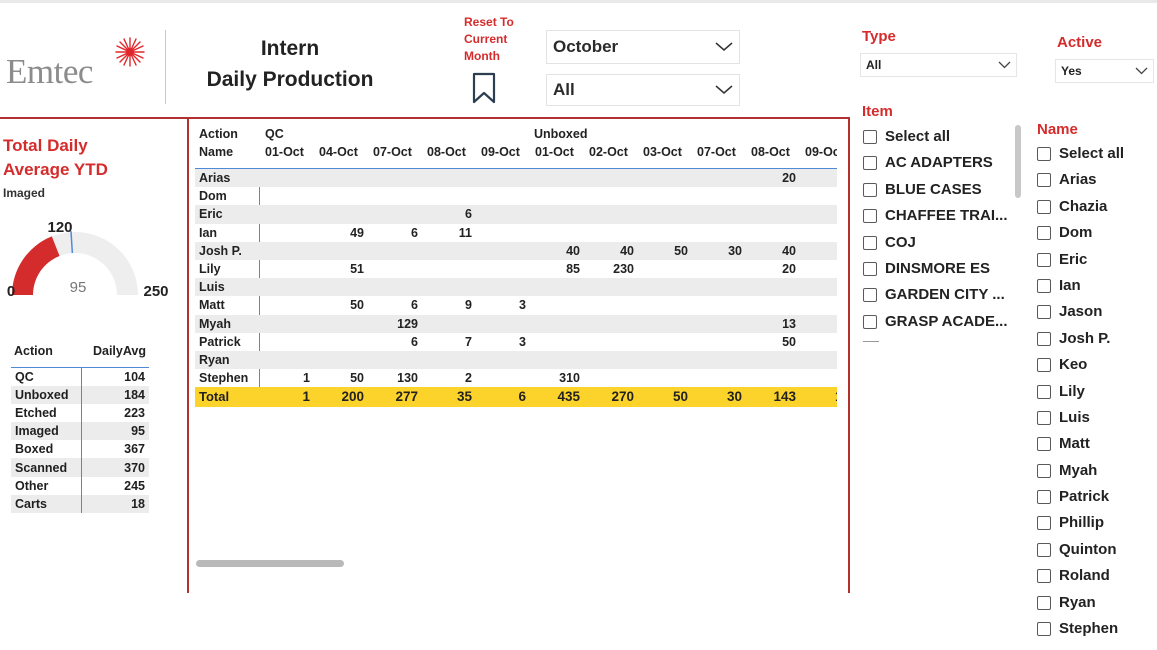  I want to click on table-row: Matt 50 6 9 3, so click(516, 305).